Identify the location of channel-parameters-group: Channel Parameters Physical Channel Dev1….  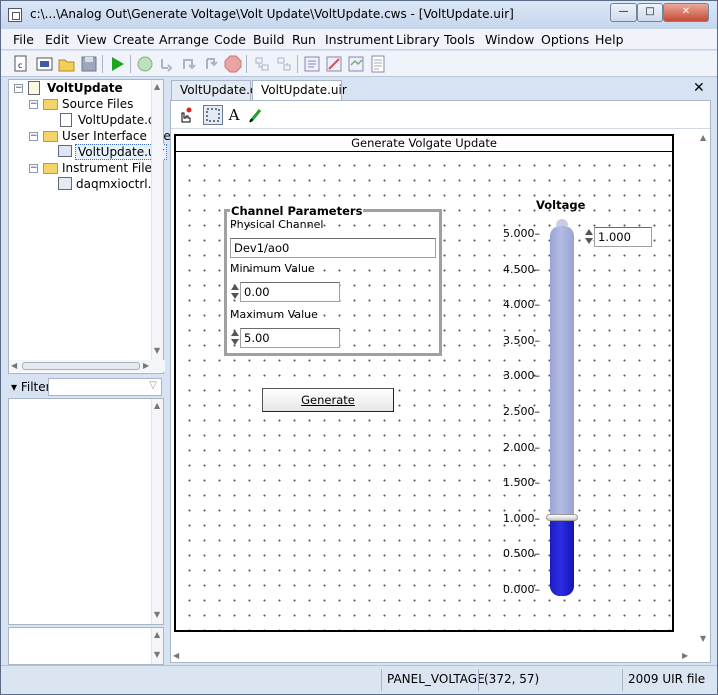
(333, 280).